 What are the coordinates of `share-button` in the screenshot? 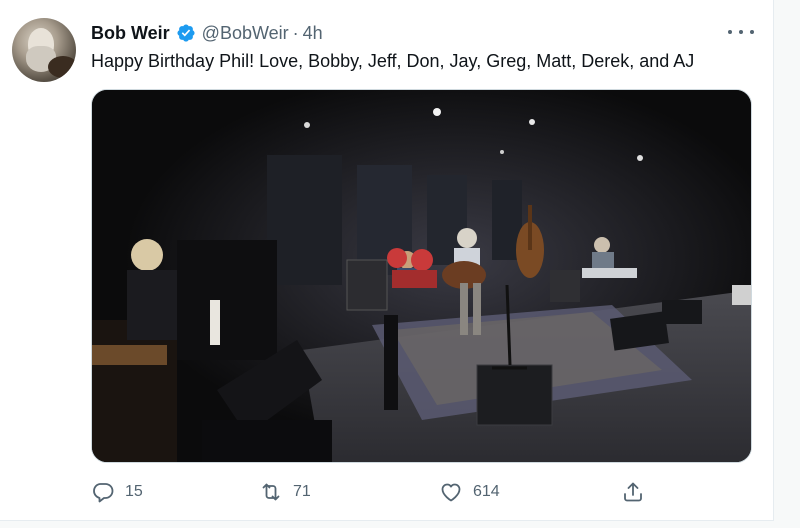 It's located at (633, 492).